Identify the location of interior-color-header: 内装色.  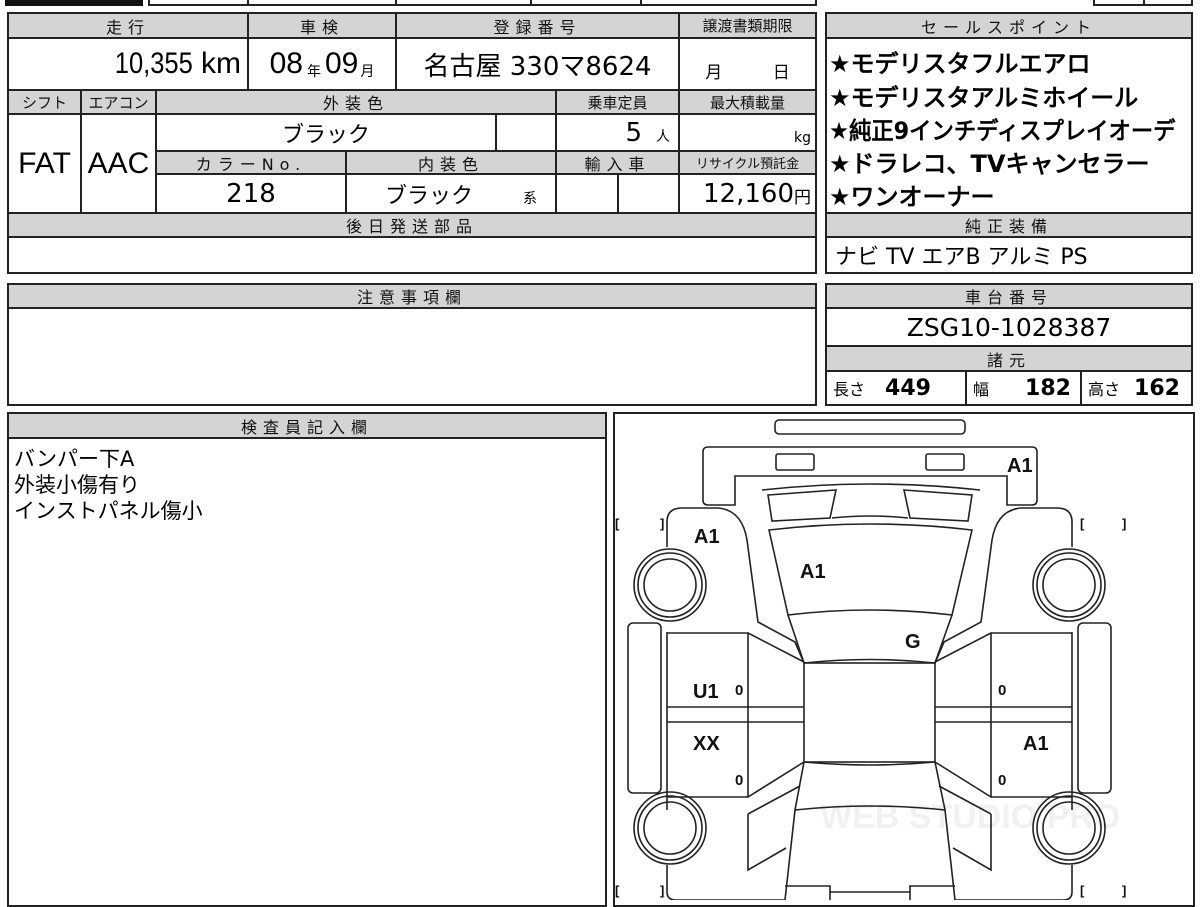
(451, 162).